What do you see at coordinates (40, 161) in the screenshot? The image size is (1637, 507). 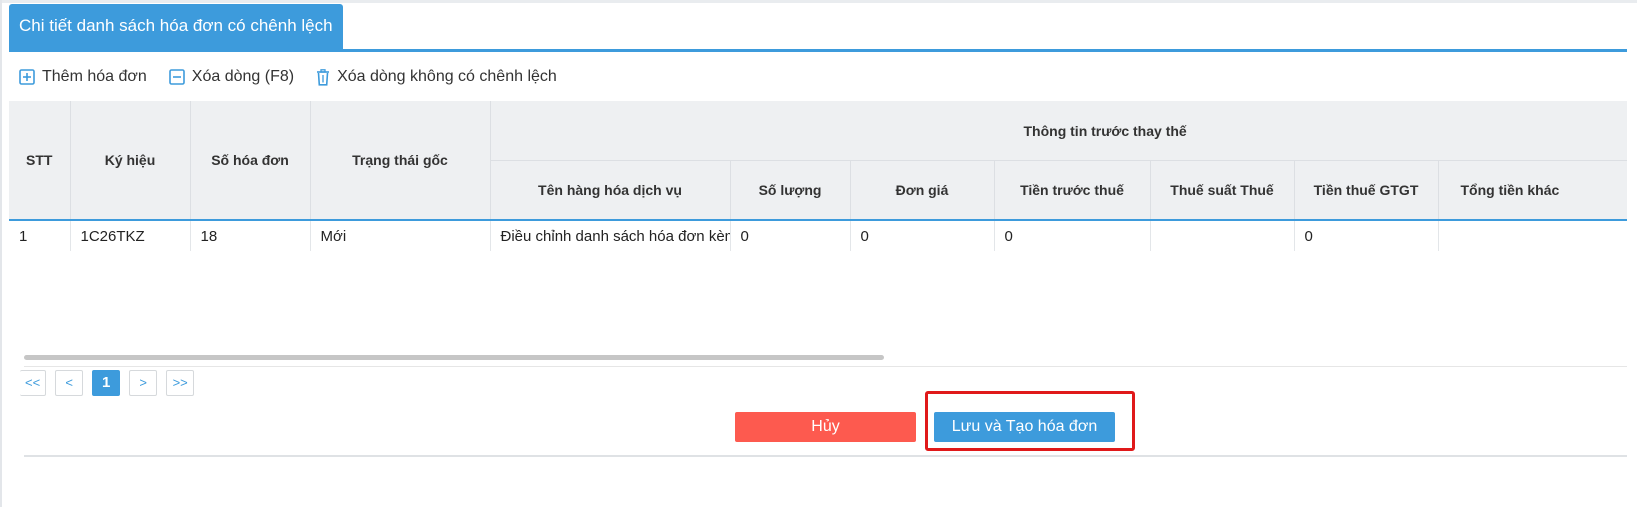 I see `col-header-stt: STT` at bounding box center [40, 161].